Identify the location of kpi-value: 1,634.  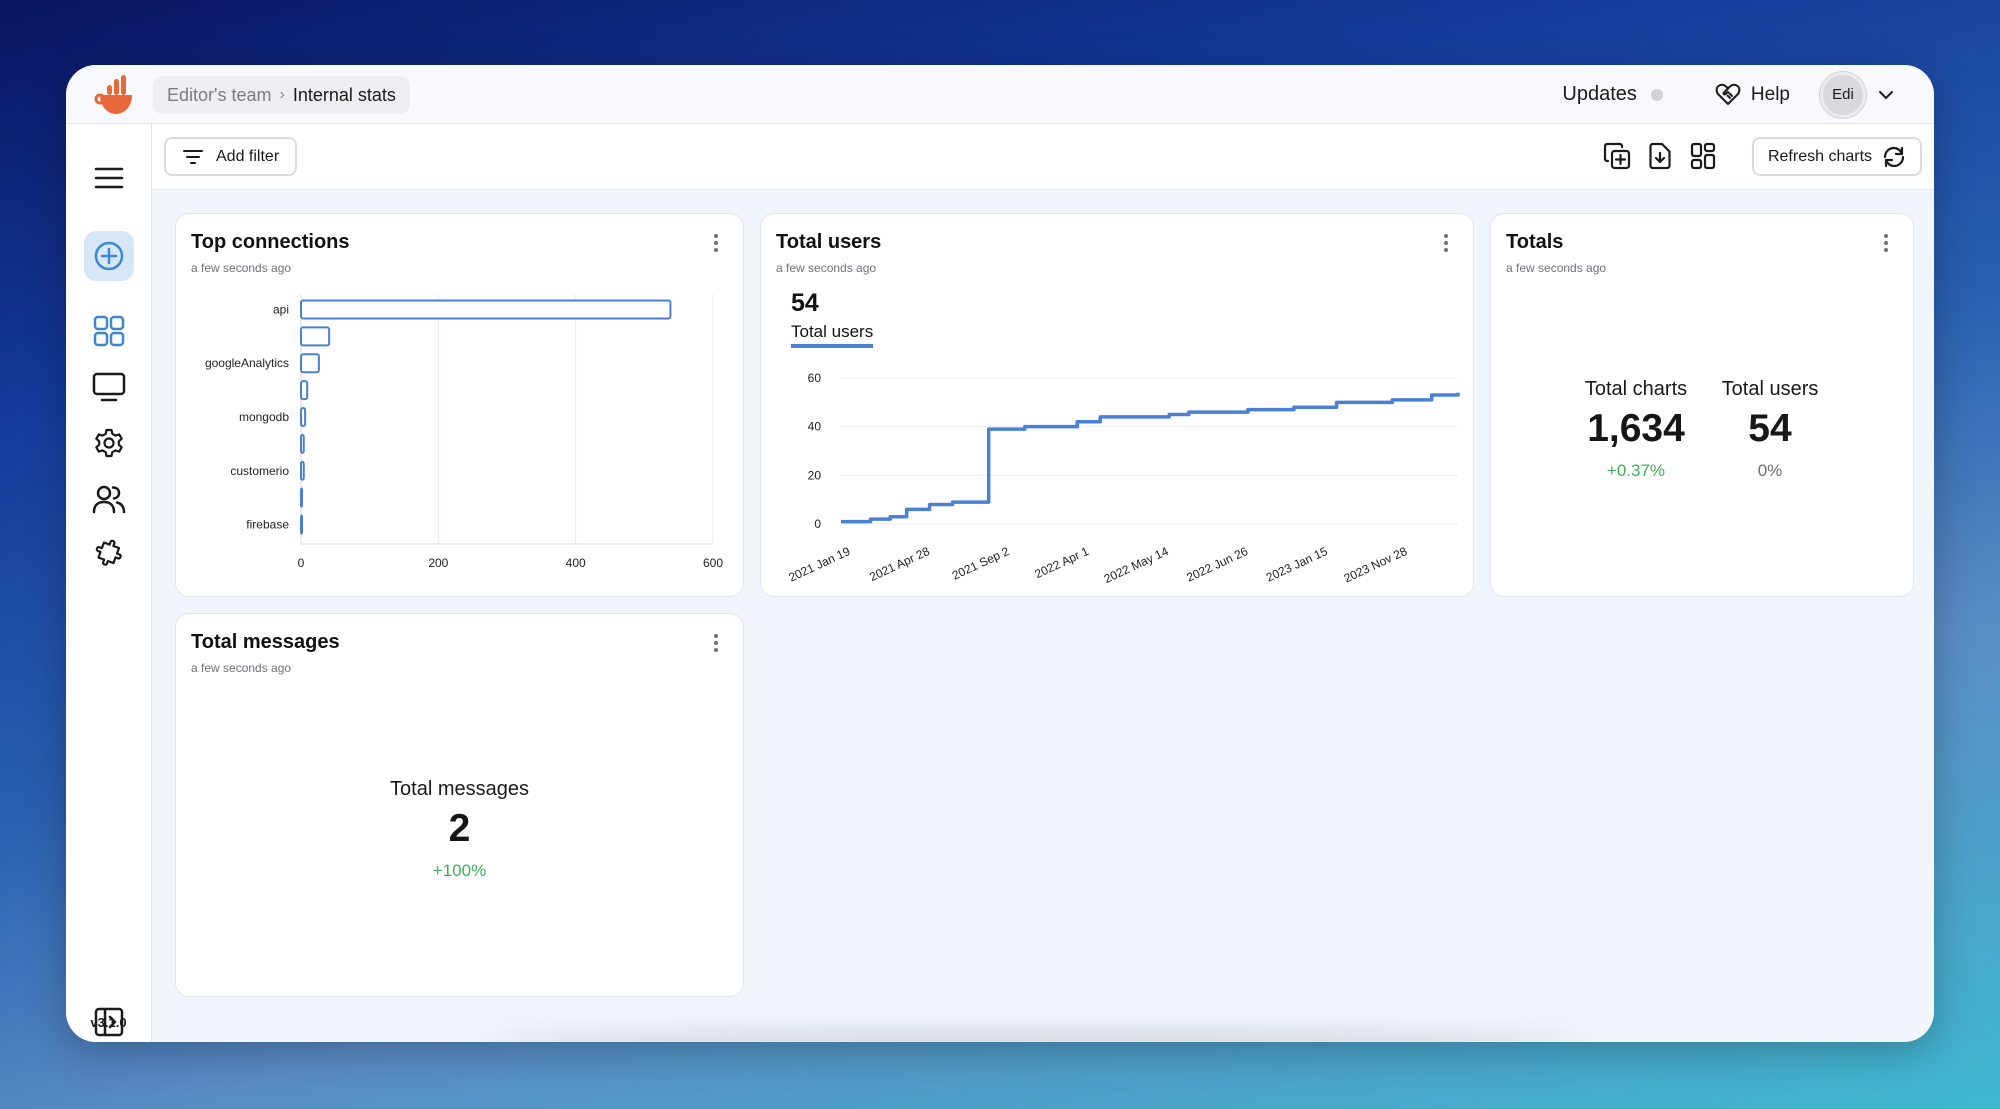
(1636, 428).